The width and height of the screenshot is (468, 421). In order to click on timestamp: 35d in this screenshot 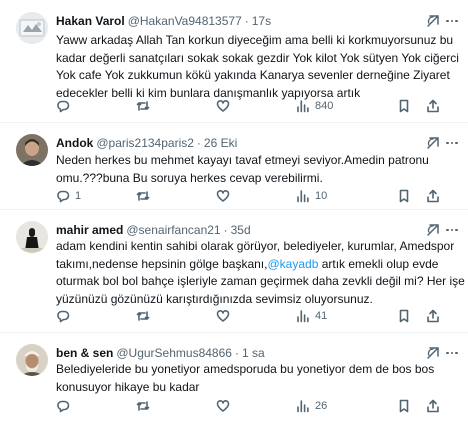, I will do `click(241, 230)`.